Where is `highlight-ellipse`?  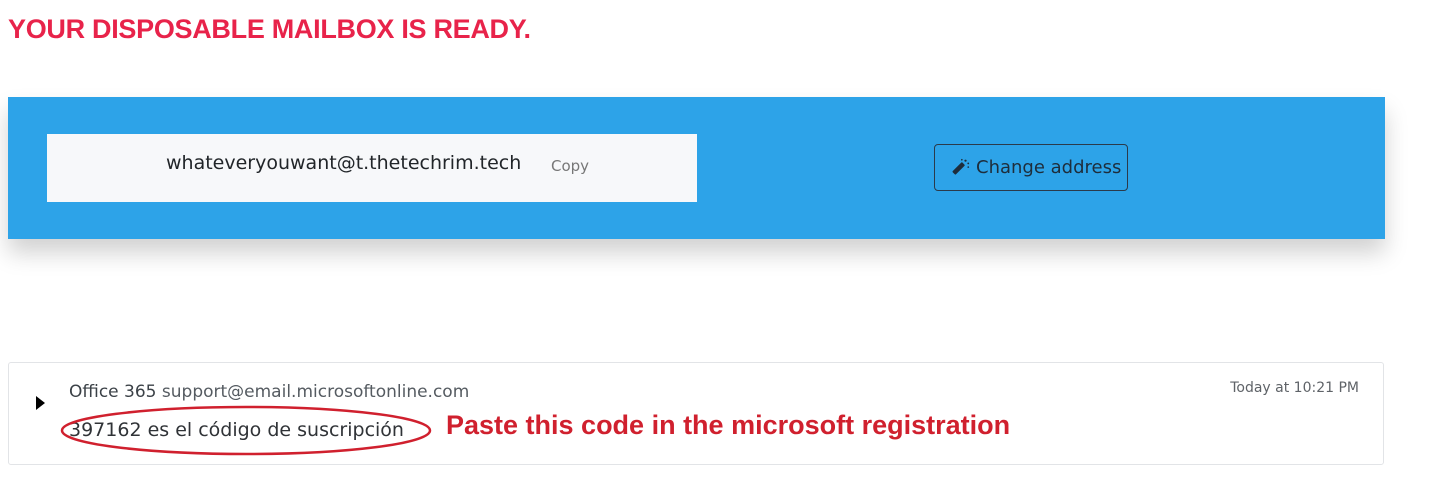 highlight-ellipse is located at coordinates (246, 430).